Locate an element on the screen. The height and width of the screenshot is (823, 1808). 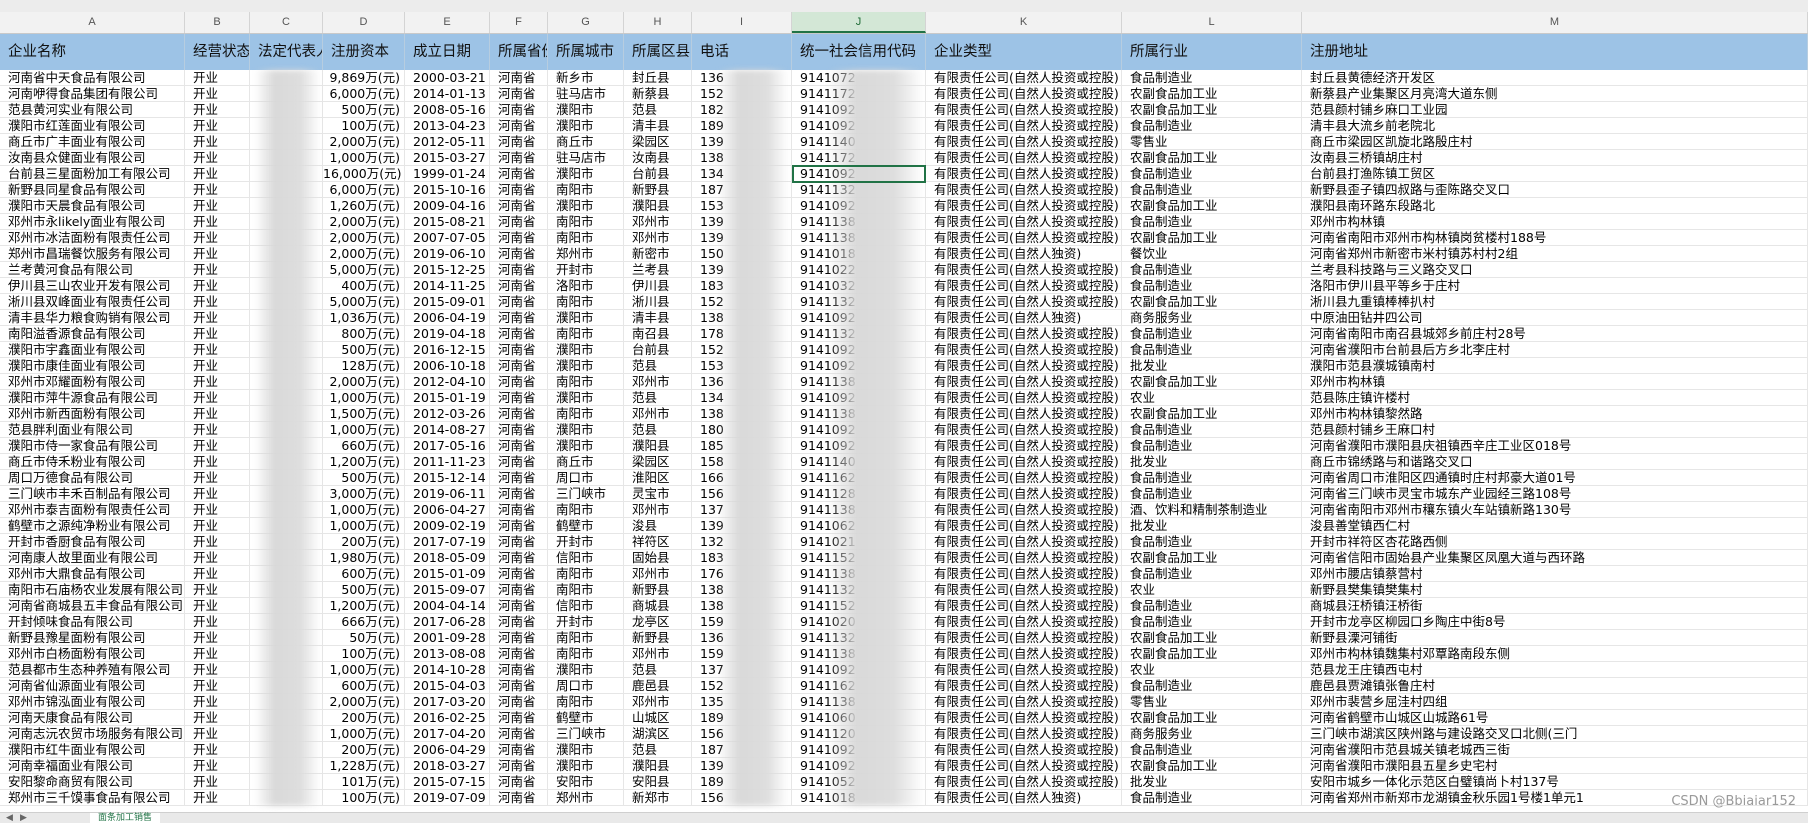
table-cell: 新乡市 is located at coordinates (586, 77).